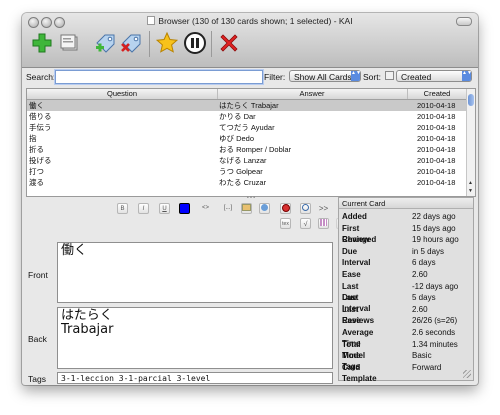  Describe the element at coordinates (40, 160) in the screenshot. I see `cell-question: 投げる` at that location.